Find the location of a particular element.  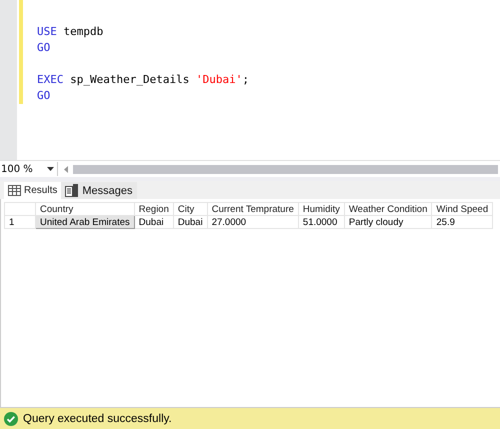

column-header: Weather Condition is located at coordinates (388, 209).